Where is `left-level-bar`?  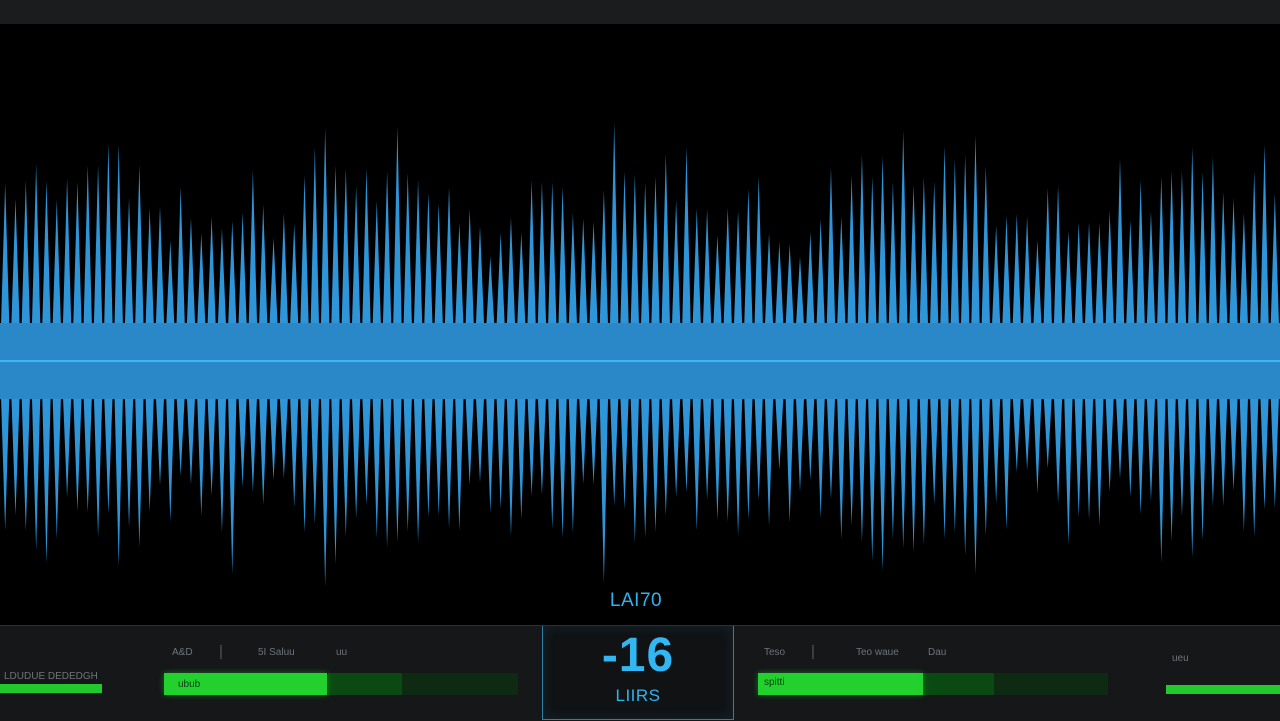 left-level-bar is located at coordinates (51, 688).